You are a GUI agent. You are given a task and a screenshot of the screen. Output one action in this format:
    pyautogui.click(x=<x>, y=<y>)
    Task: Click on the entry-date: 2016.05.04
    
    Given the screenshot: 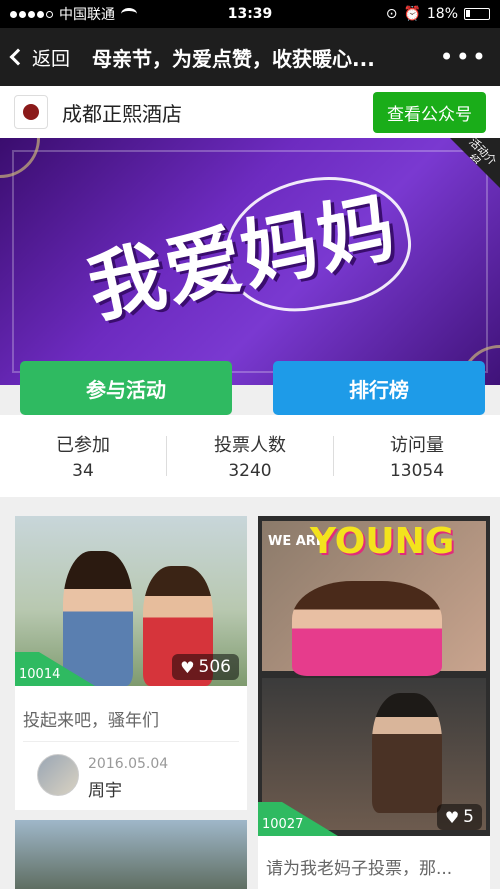 What is the action you would take?
    pyautogui.click(x=128, y=764)
    